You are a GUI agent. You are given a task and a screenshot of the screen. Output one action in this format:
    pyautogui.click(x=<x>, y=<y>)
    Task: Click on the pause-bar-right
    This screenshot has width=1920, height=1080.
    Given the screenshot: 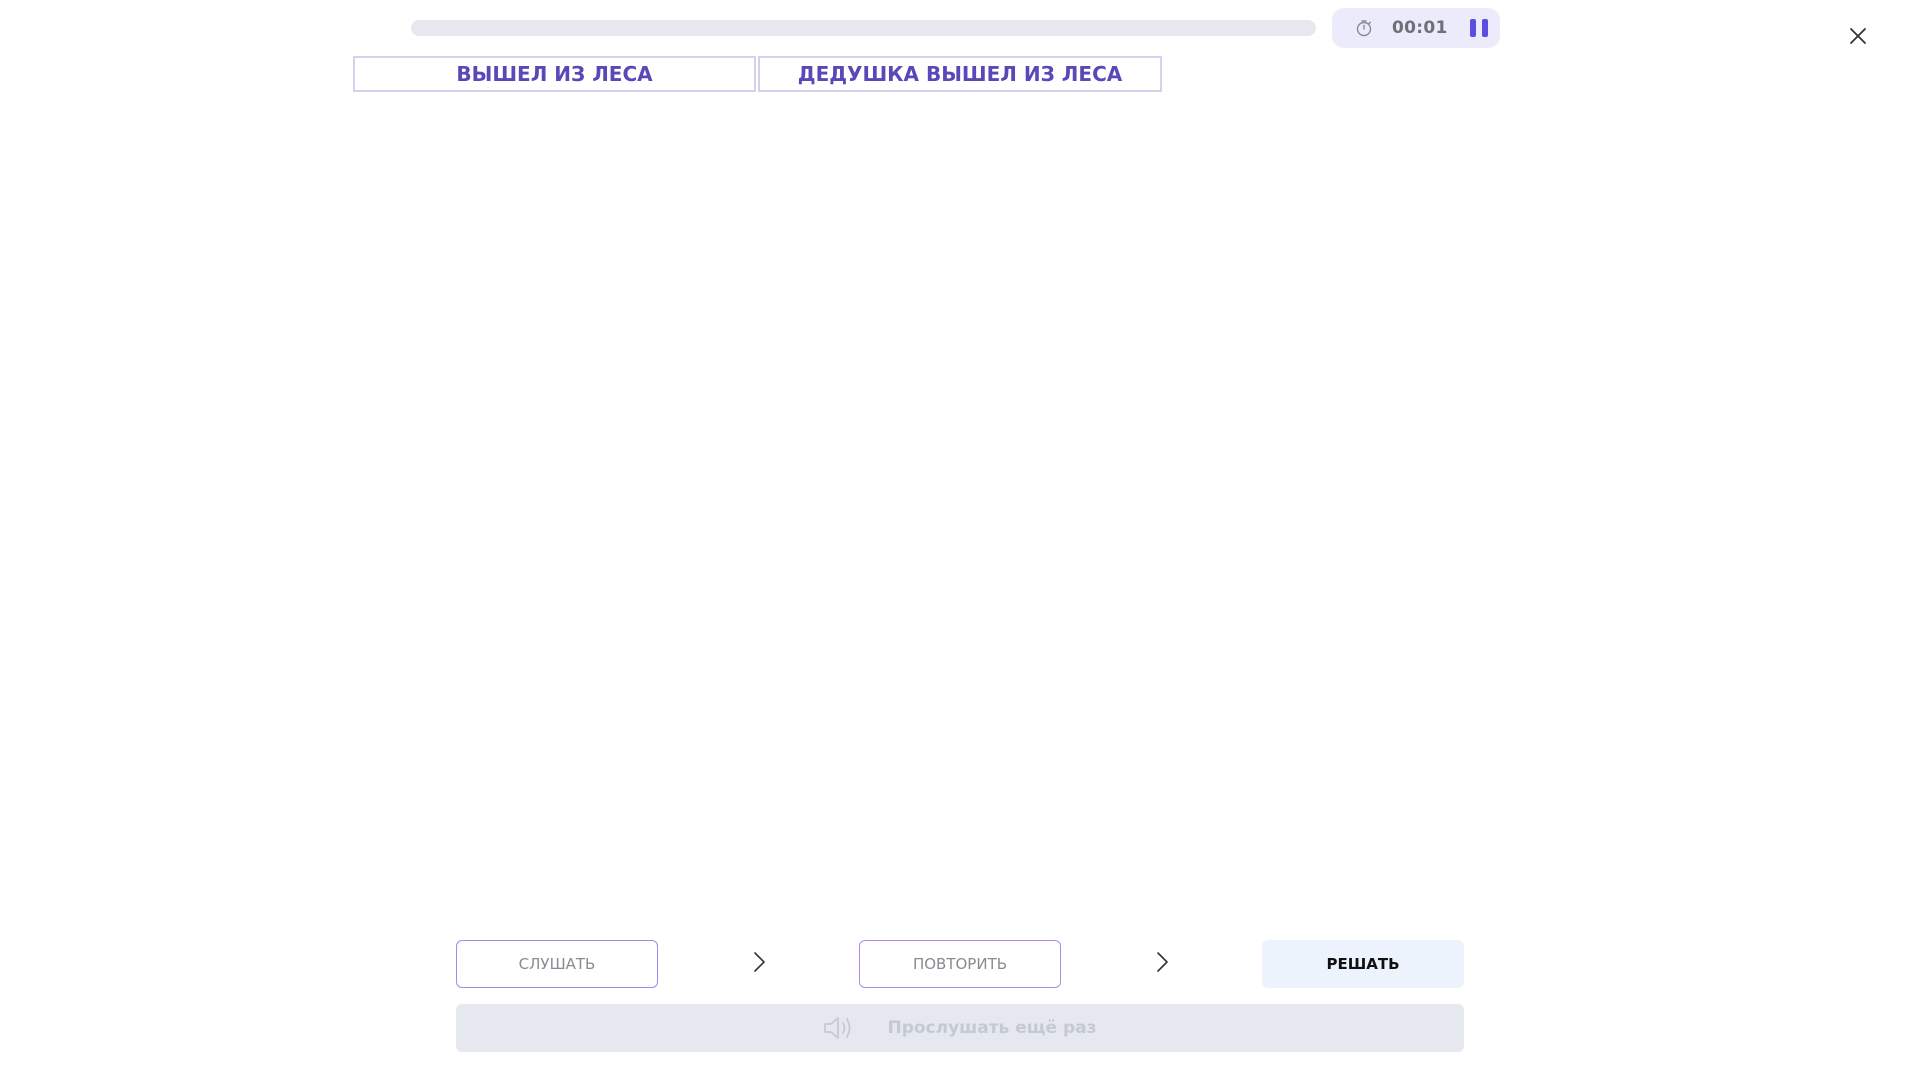 What is the action you would take?
    pyautogui.click(x=1484, y=28)
    